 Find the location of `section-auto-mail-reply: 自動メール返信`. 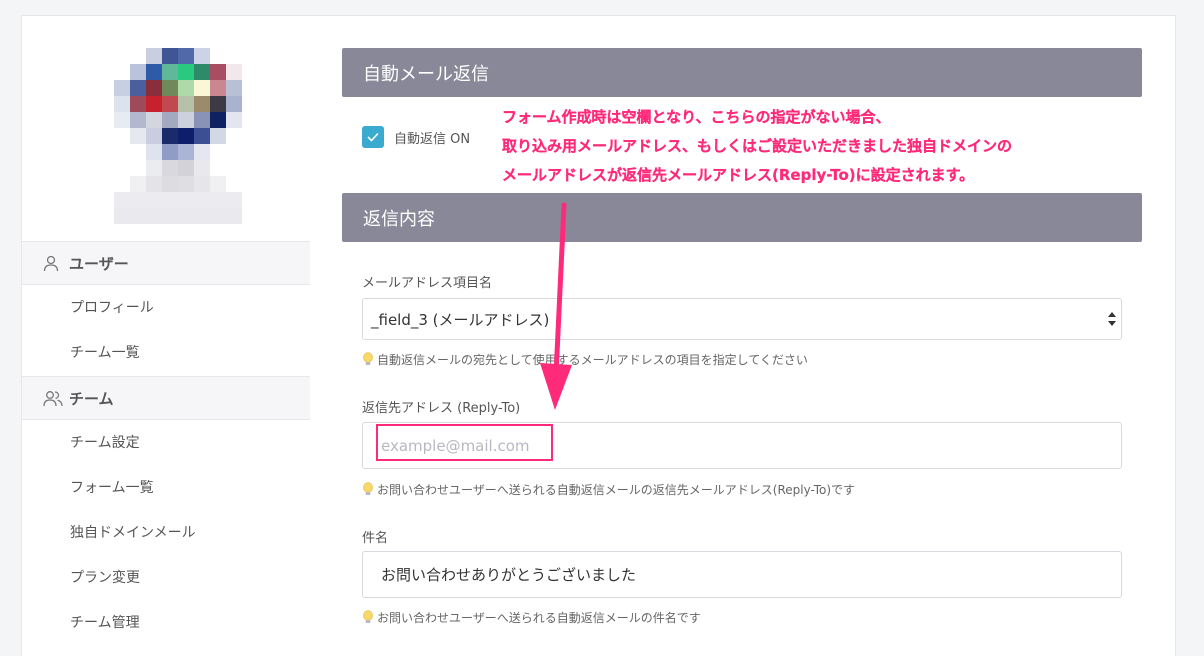

section-auto-mail-reply: 自動メール返信 is located at coordinates (742, 72).